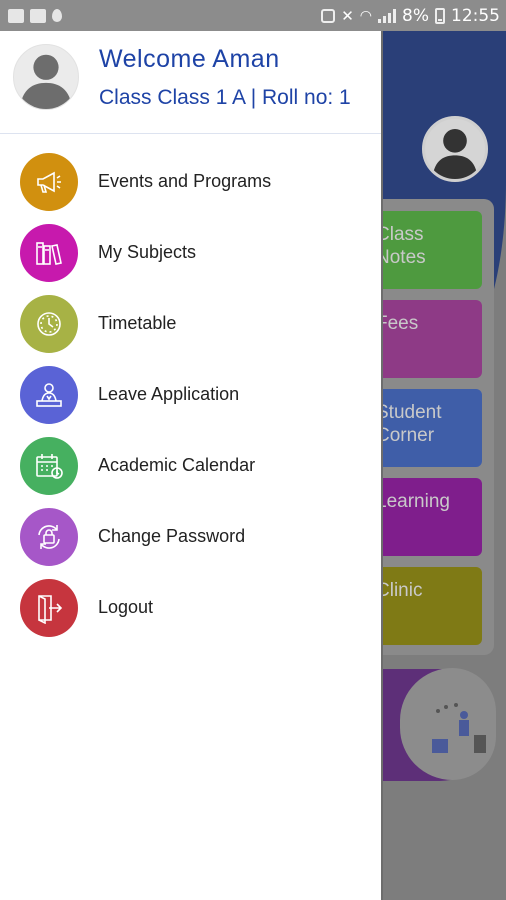 The height and width of the screenshot is (900, 506). What do you see at coordinates (382, 465) in the screenshot?
I see `drawer-edge` at bounding box center [382, 465].